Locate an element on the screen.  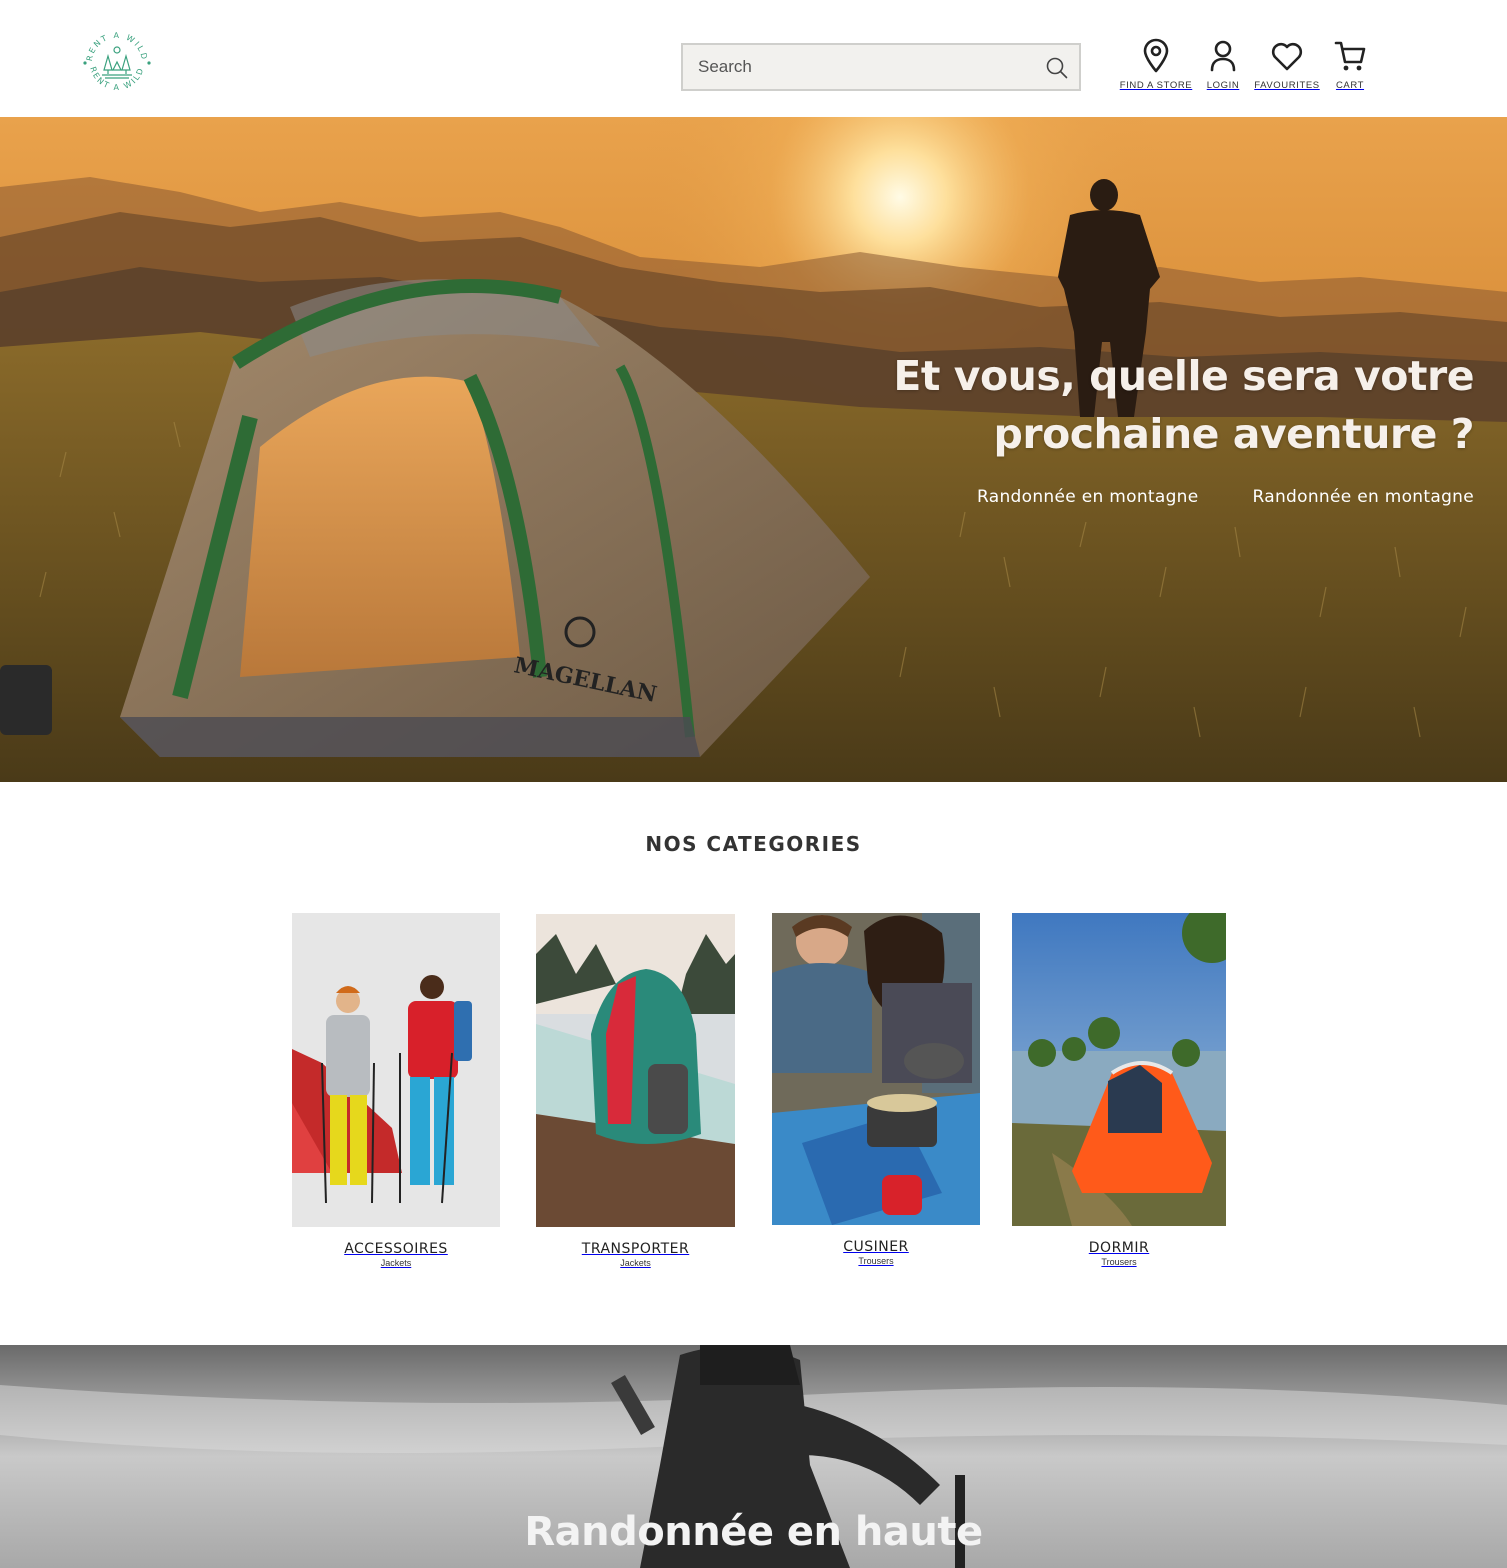
category-name: DORMIR is located at coordinates (1119, 1248).